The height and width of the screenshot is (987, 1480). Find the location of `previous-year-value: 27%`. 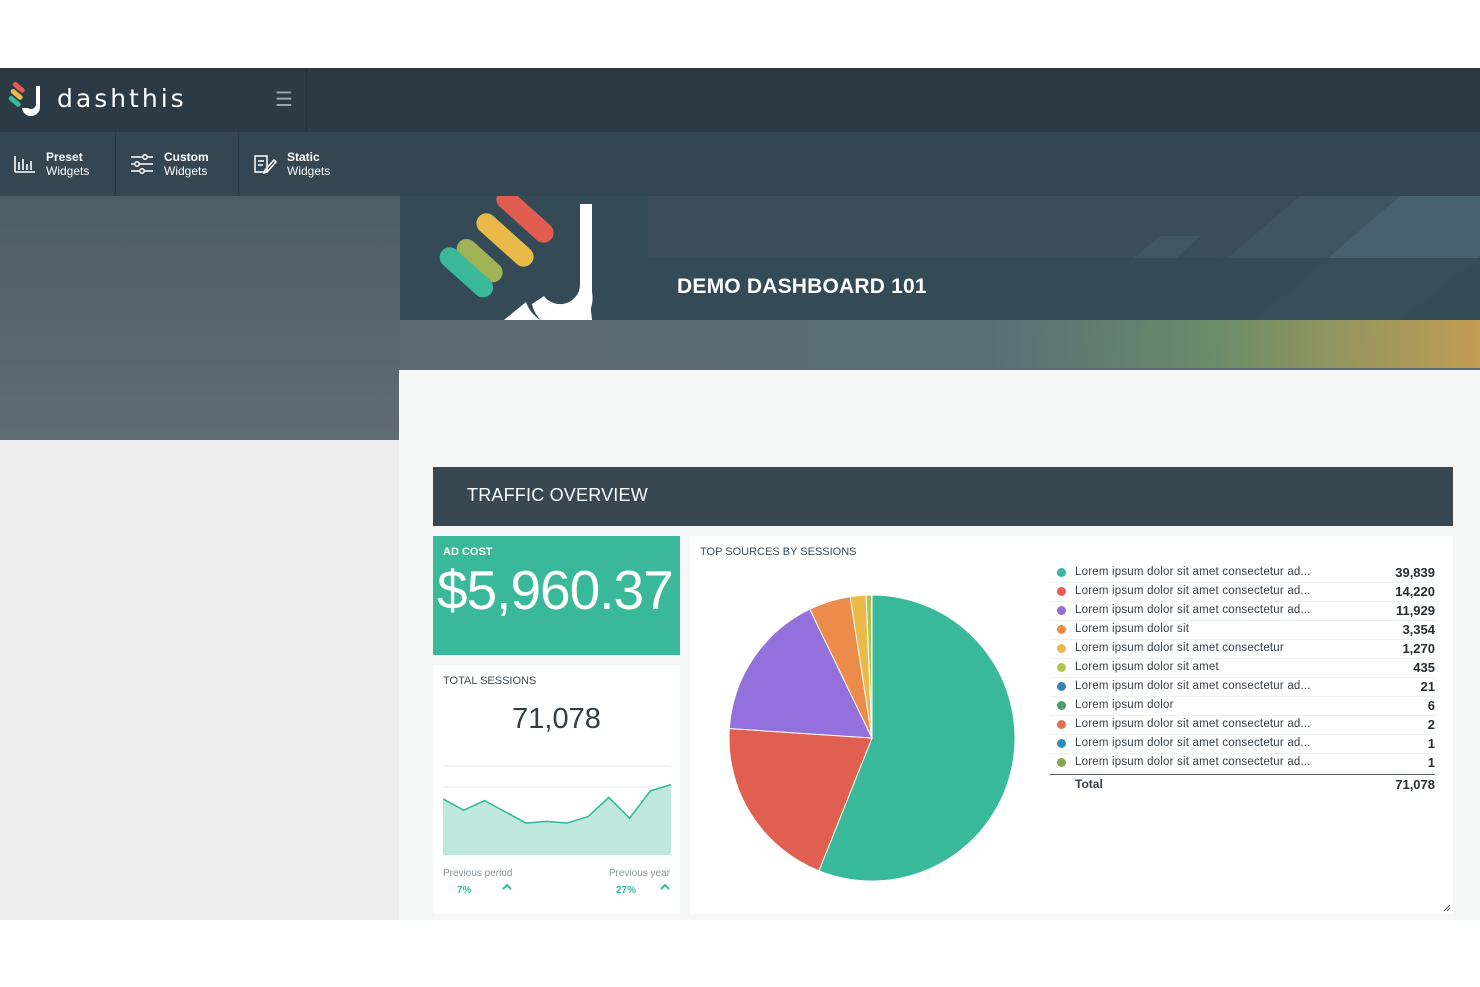

previous-year-value: 27% is located at coordinates (626, 890).